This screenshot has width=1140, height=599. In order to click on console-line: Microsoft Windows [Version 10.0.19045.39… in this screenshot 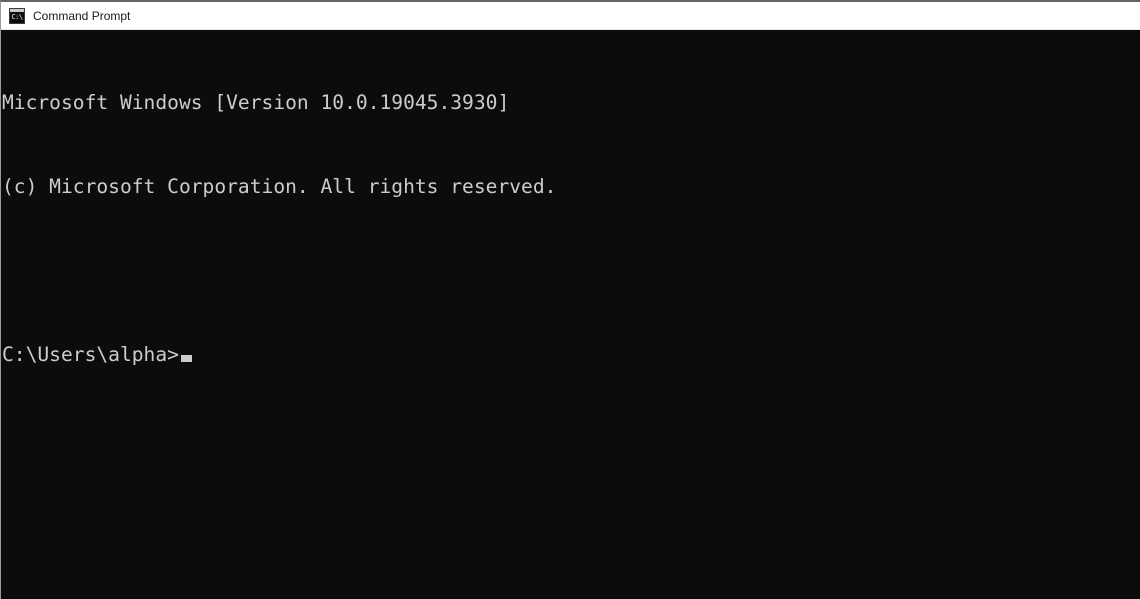, I will do `click(256, 102)`.